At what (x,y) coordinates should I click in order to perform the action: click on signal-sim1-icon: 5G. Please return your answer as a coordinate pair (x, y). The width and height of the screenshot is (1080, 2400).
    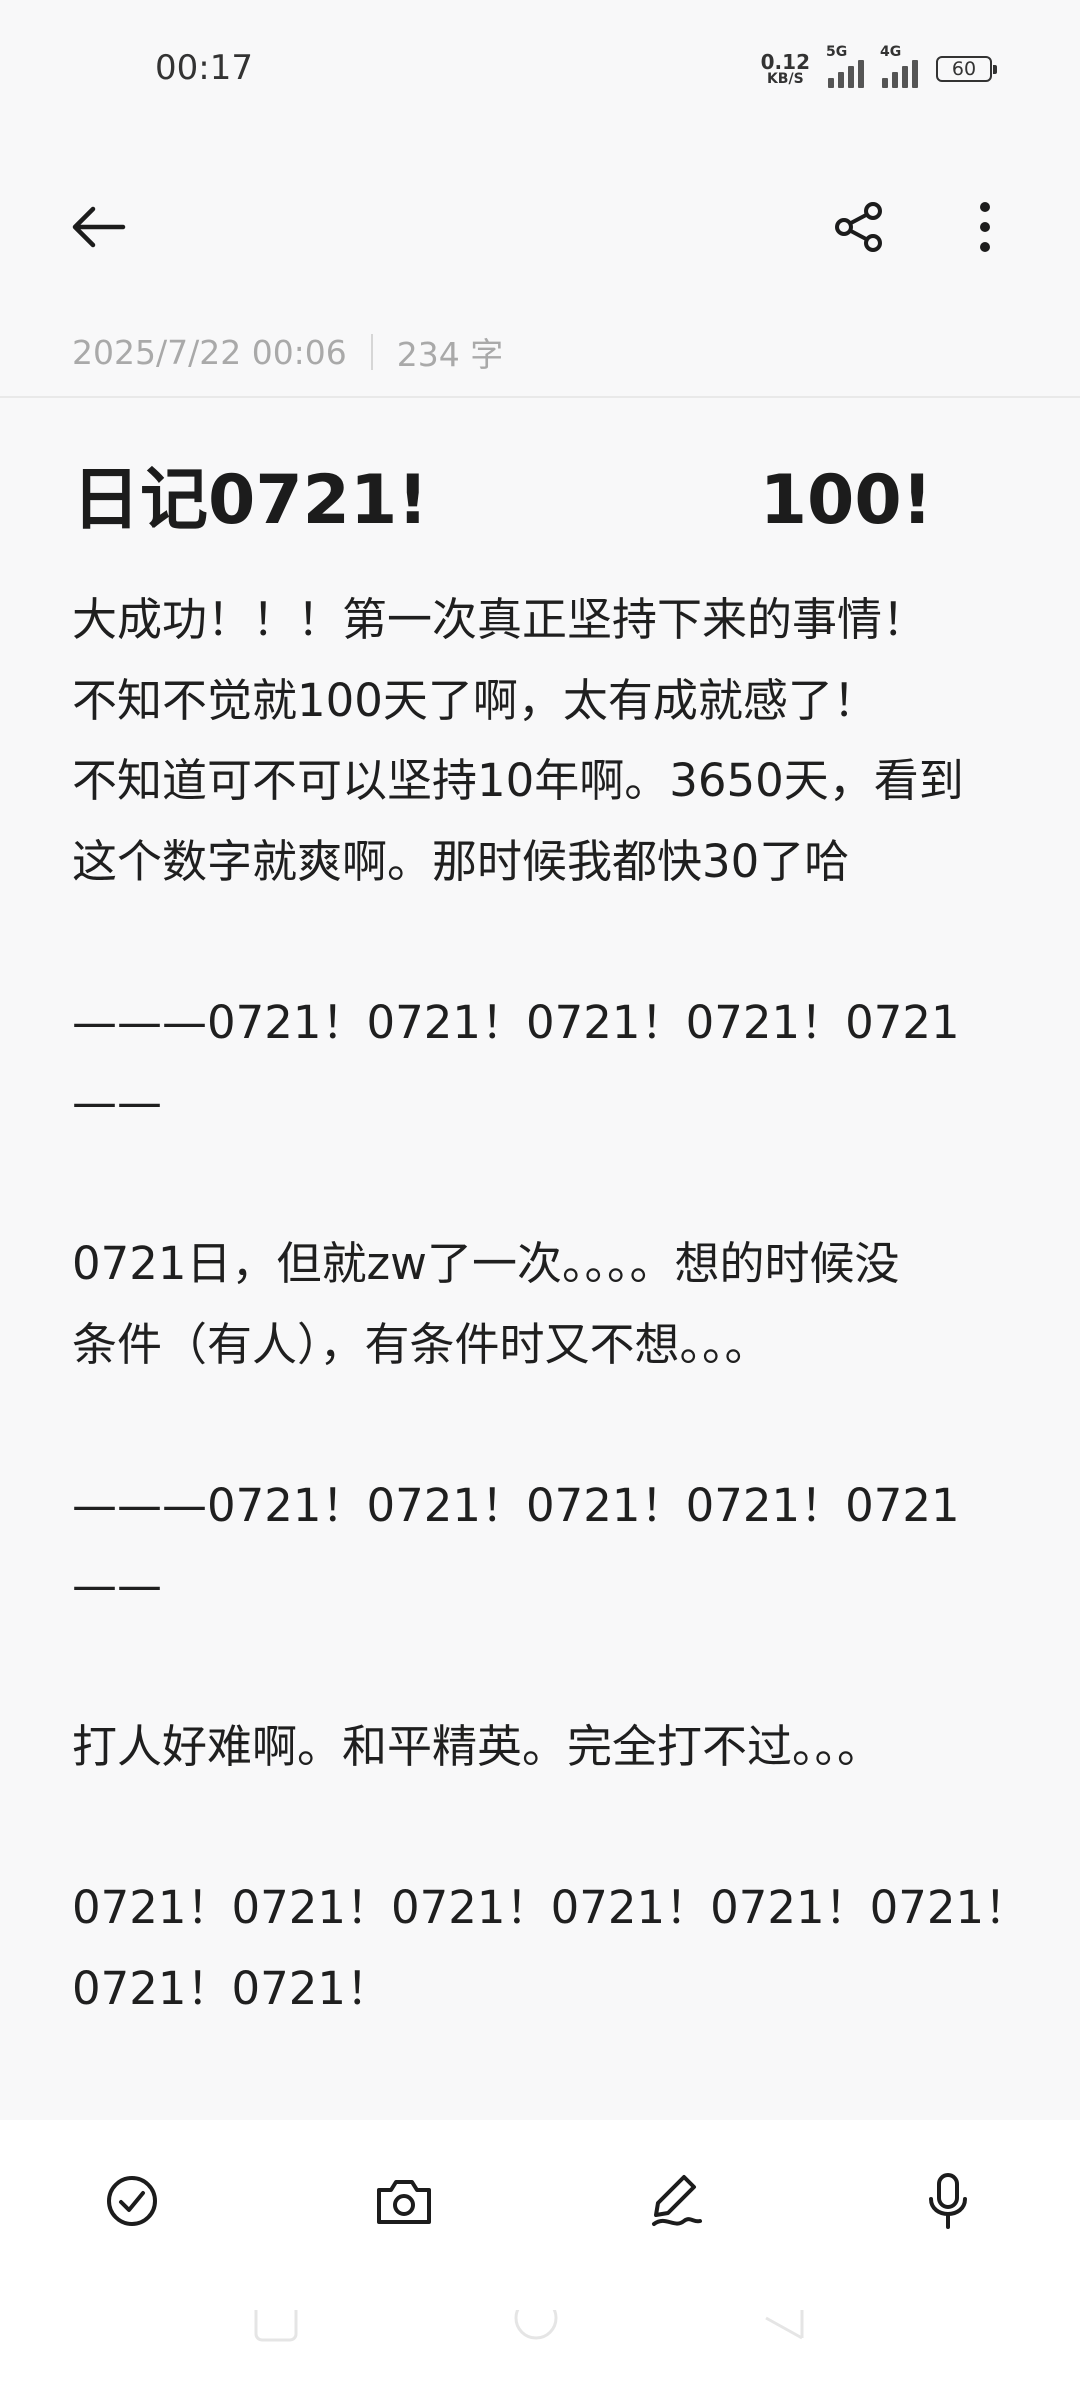
    Looking at the image, I should click on (845, 66).